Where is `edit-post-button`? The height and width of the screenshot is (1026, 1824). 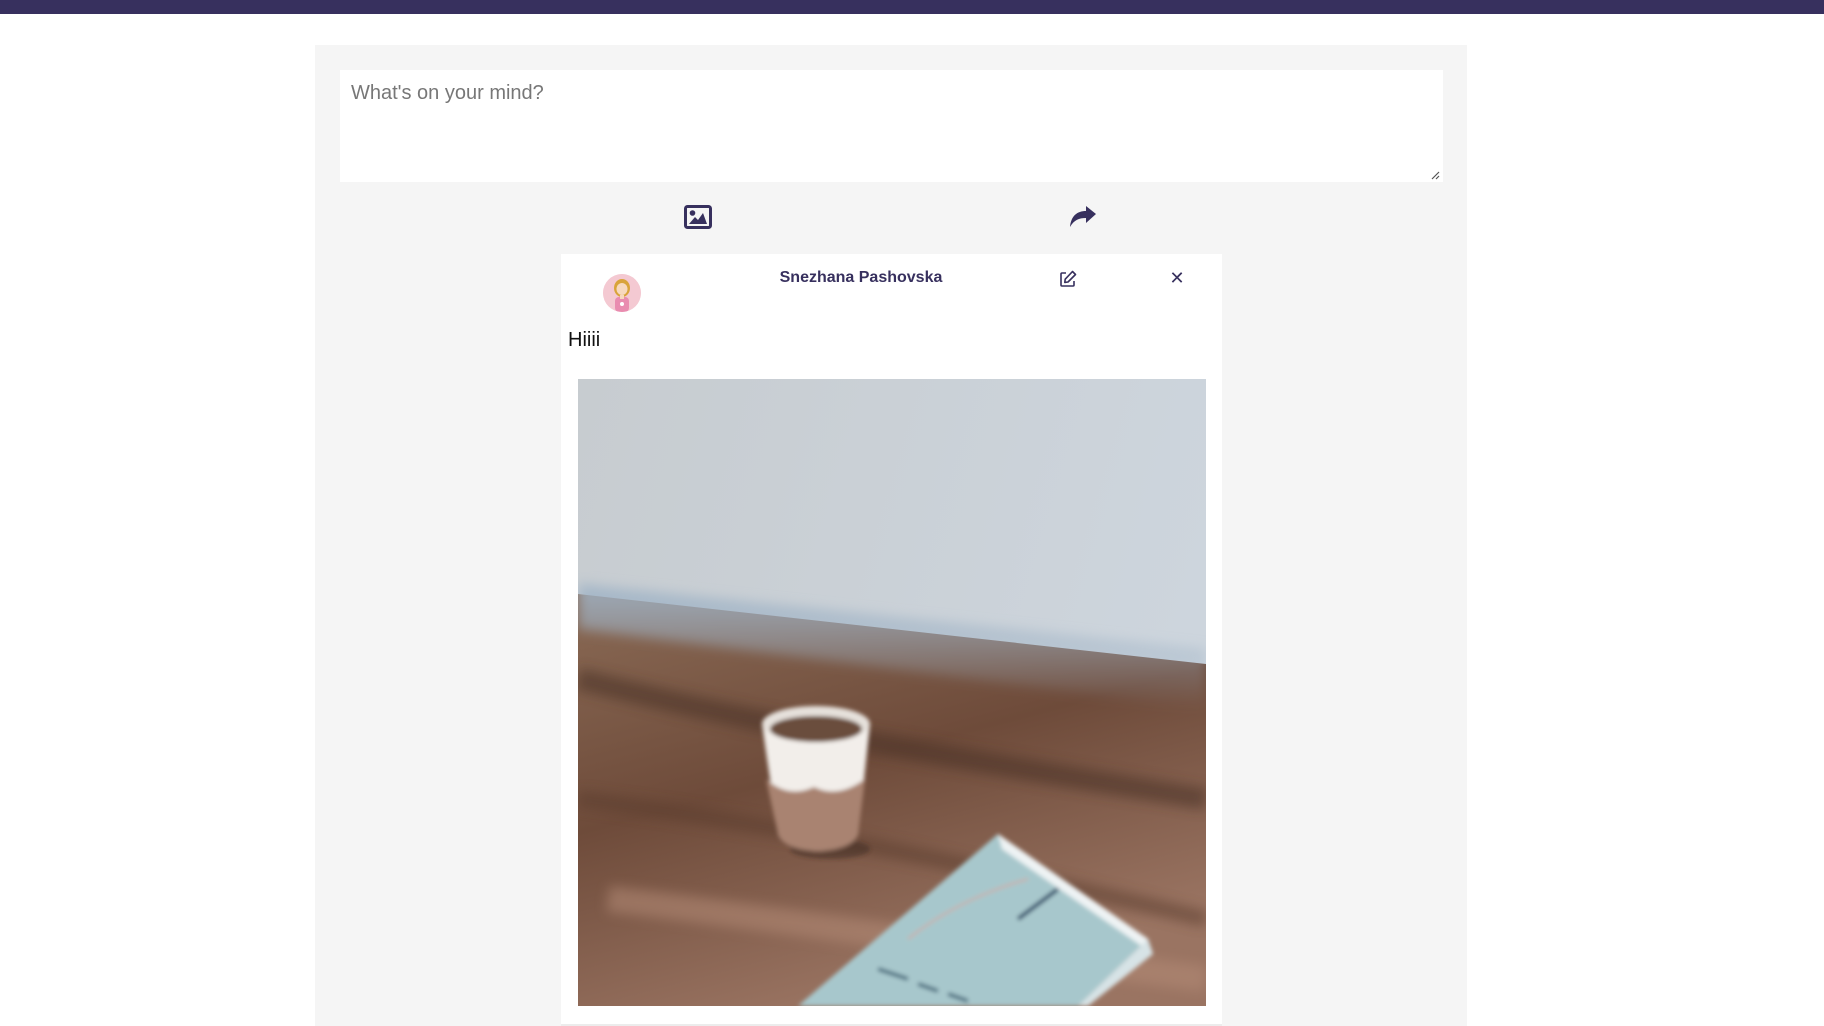 edit-post-button is located at coordinates (1068, 279).